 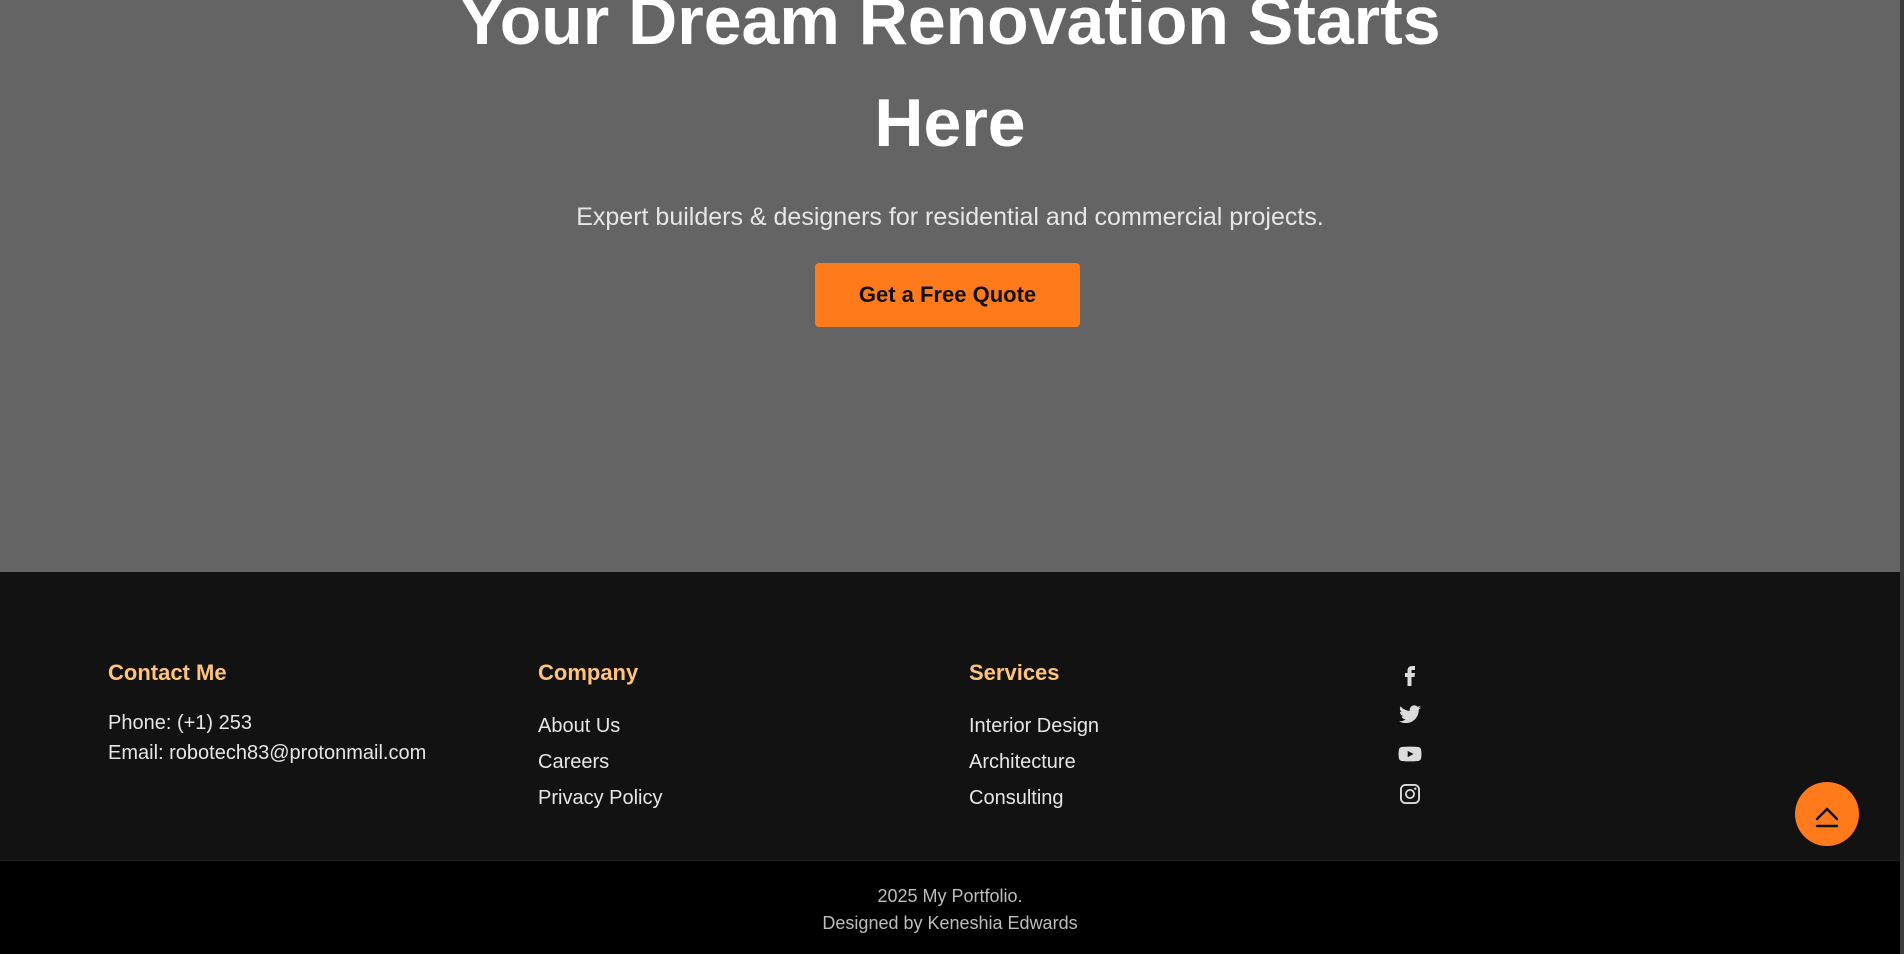 I want to click on architecture-link: Architecture, so click(x=1034, y=762).